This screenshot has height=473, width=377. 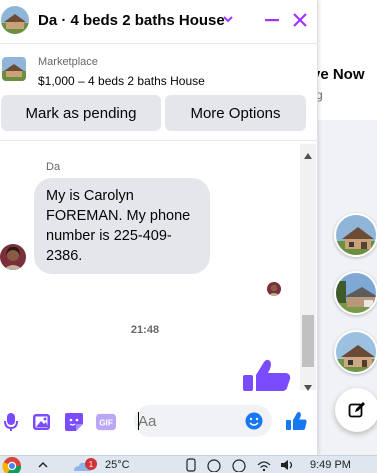 I want to click on new-message-button, so click(x=356, y=410).